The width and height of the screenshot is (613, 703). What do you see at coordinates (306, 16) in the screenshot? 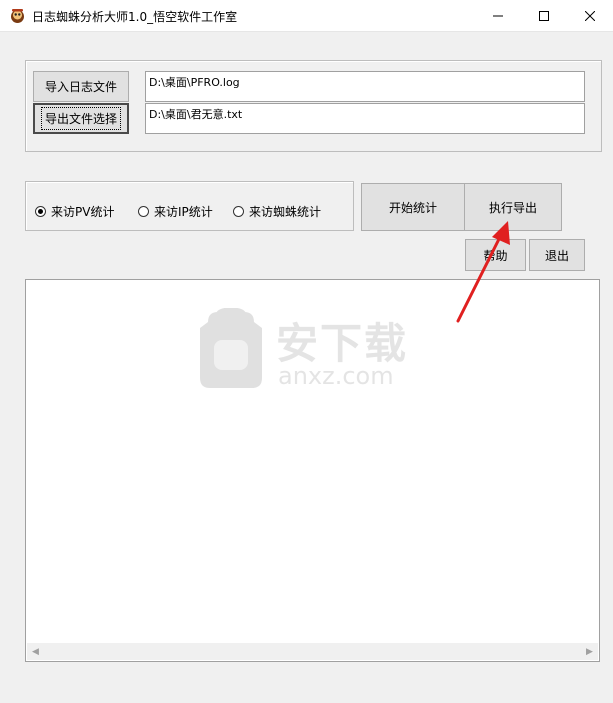
I see `title-bar: 日志蜘蛛分析大师1.0_悟空软件工作室` at bounding box center [306, 16].